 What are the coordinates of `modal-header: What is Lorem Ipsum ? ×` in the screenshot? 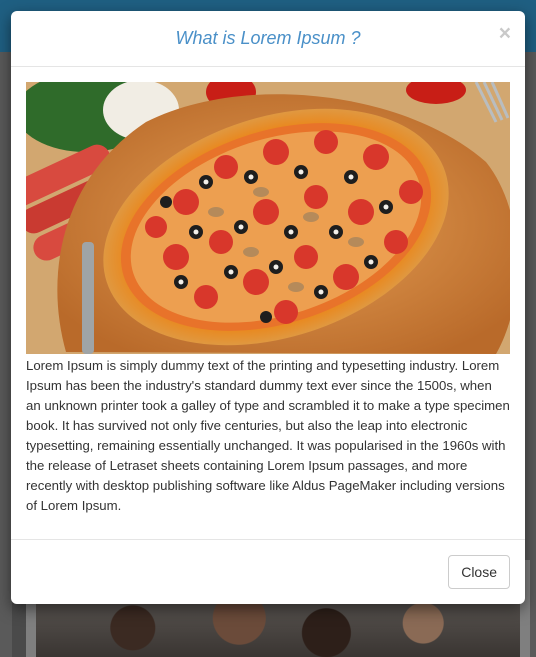 It's located at (268, 39).